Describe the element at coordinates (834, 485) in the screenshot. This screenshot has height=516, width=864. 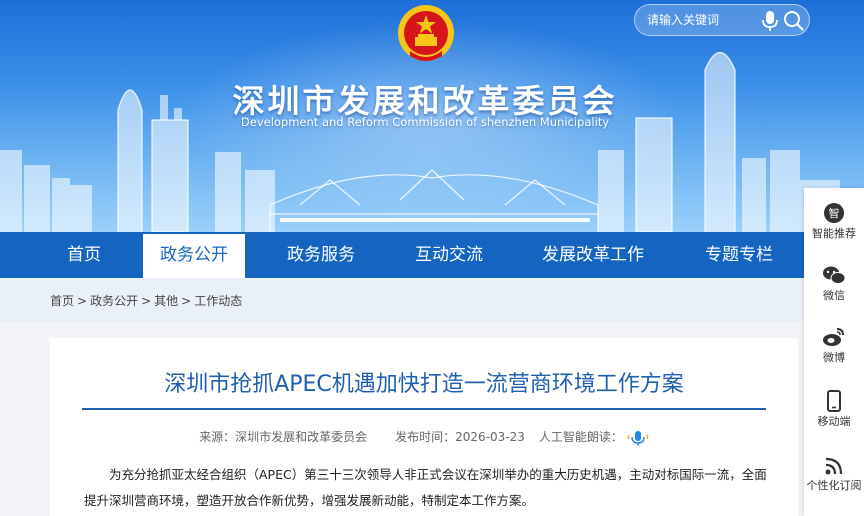
I see `rss-subscribe-label: 个性化订阅` at that location.